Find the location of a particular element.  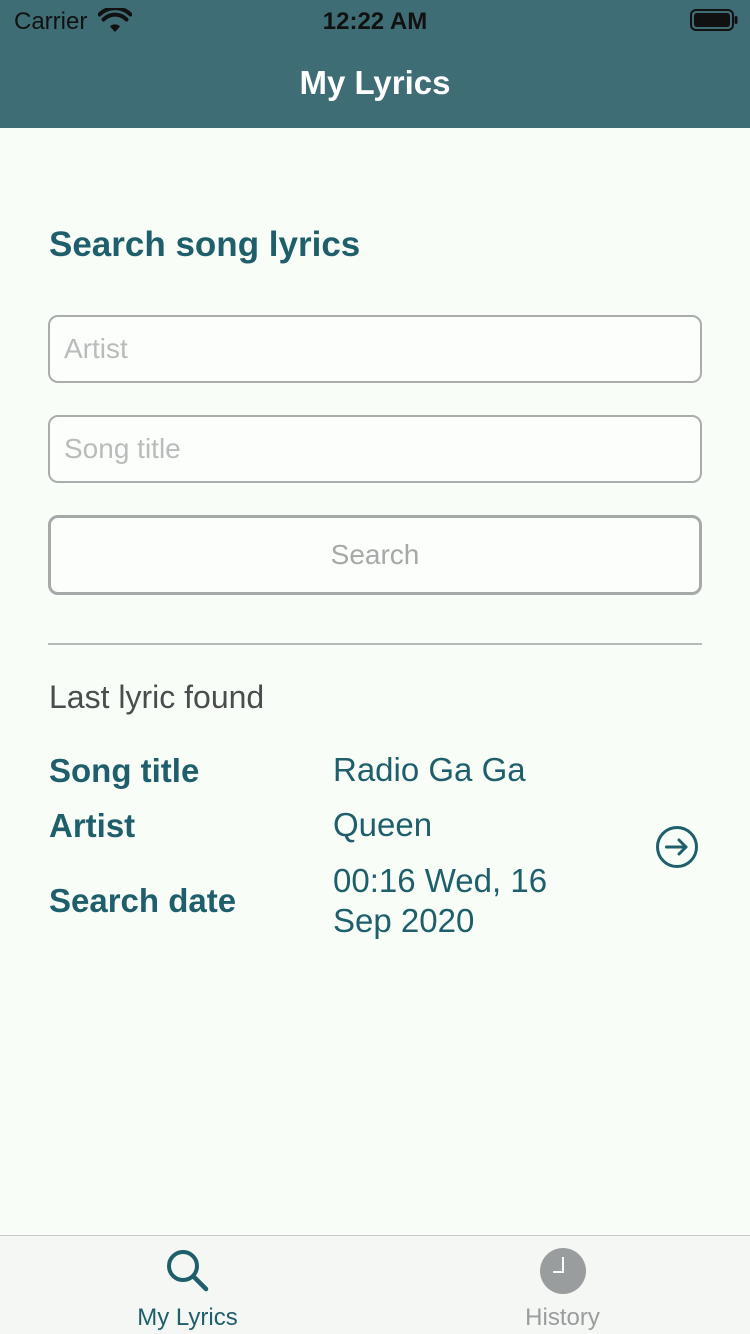

search-icon is located at coordinates (187, 1271).